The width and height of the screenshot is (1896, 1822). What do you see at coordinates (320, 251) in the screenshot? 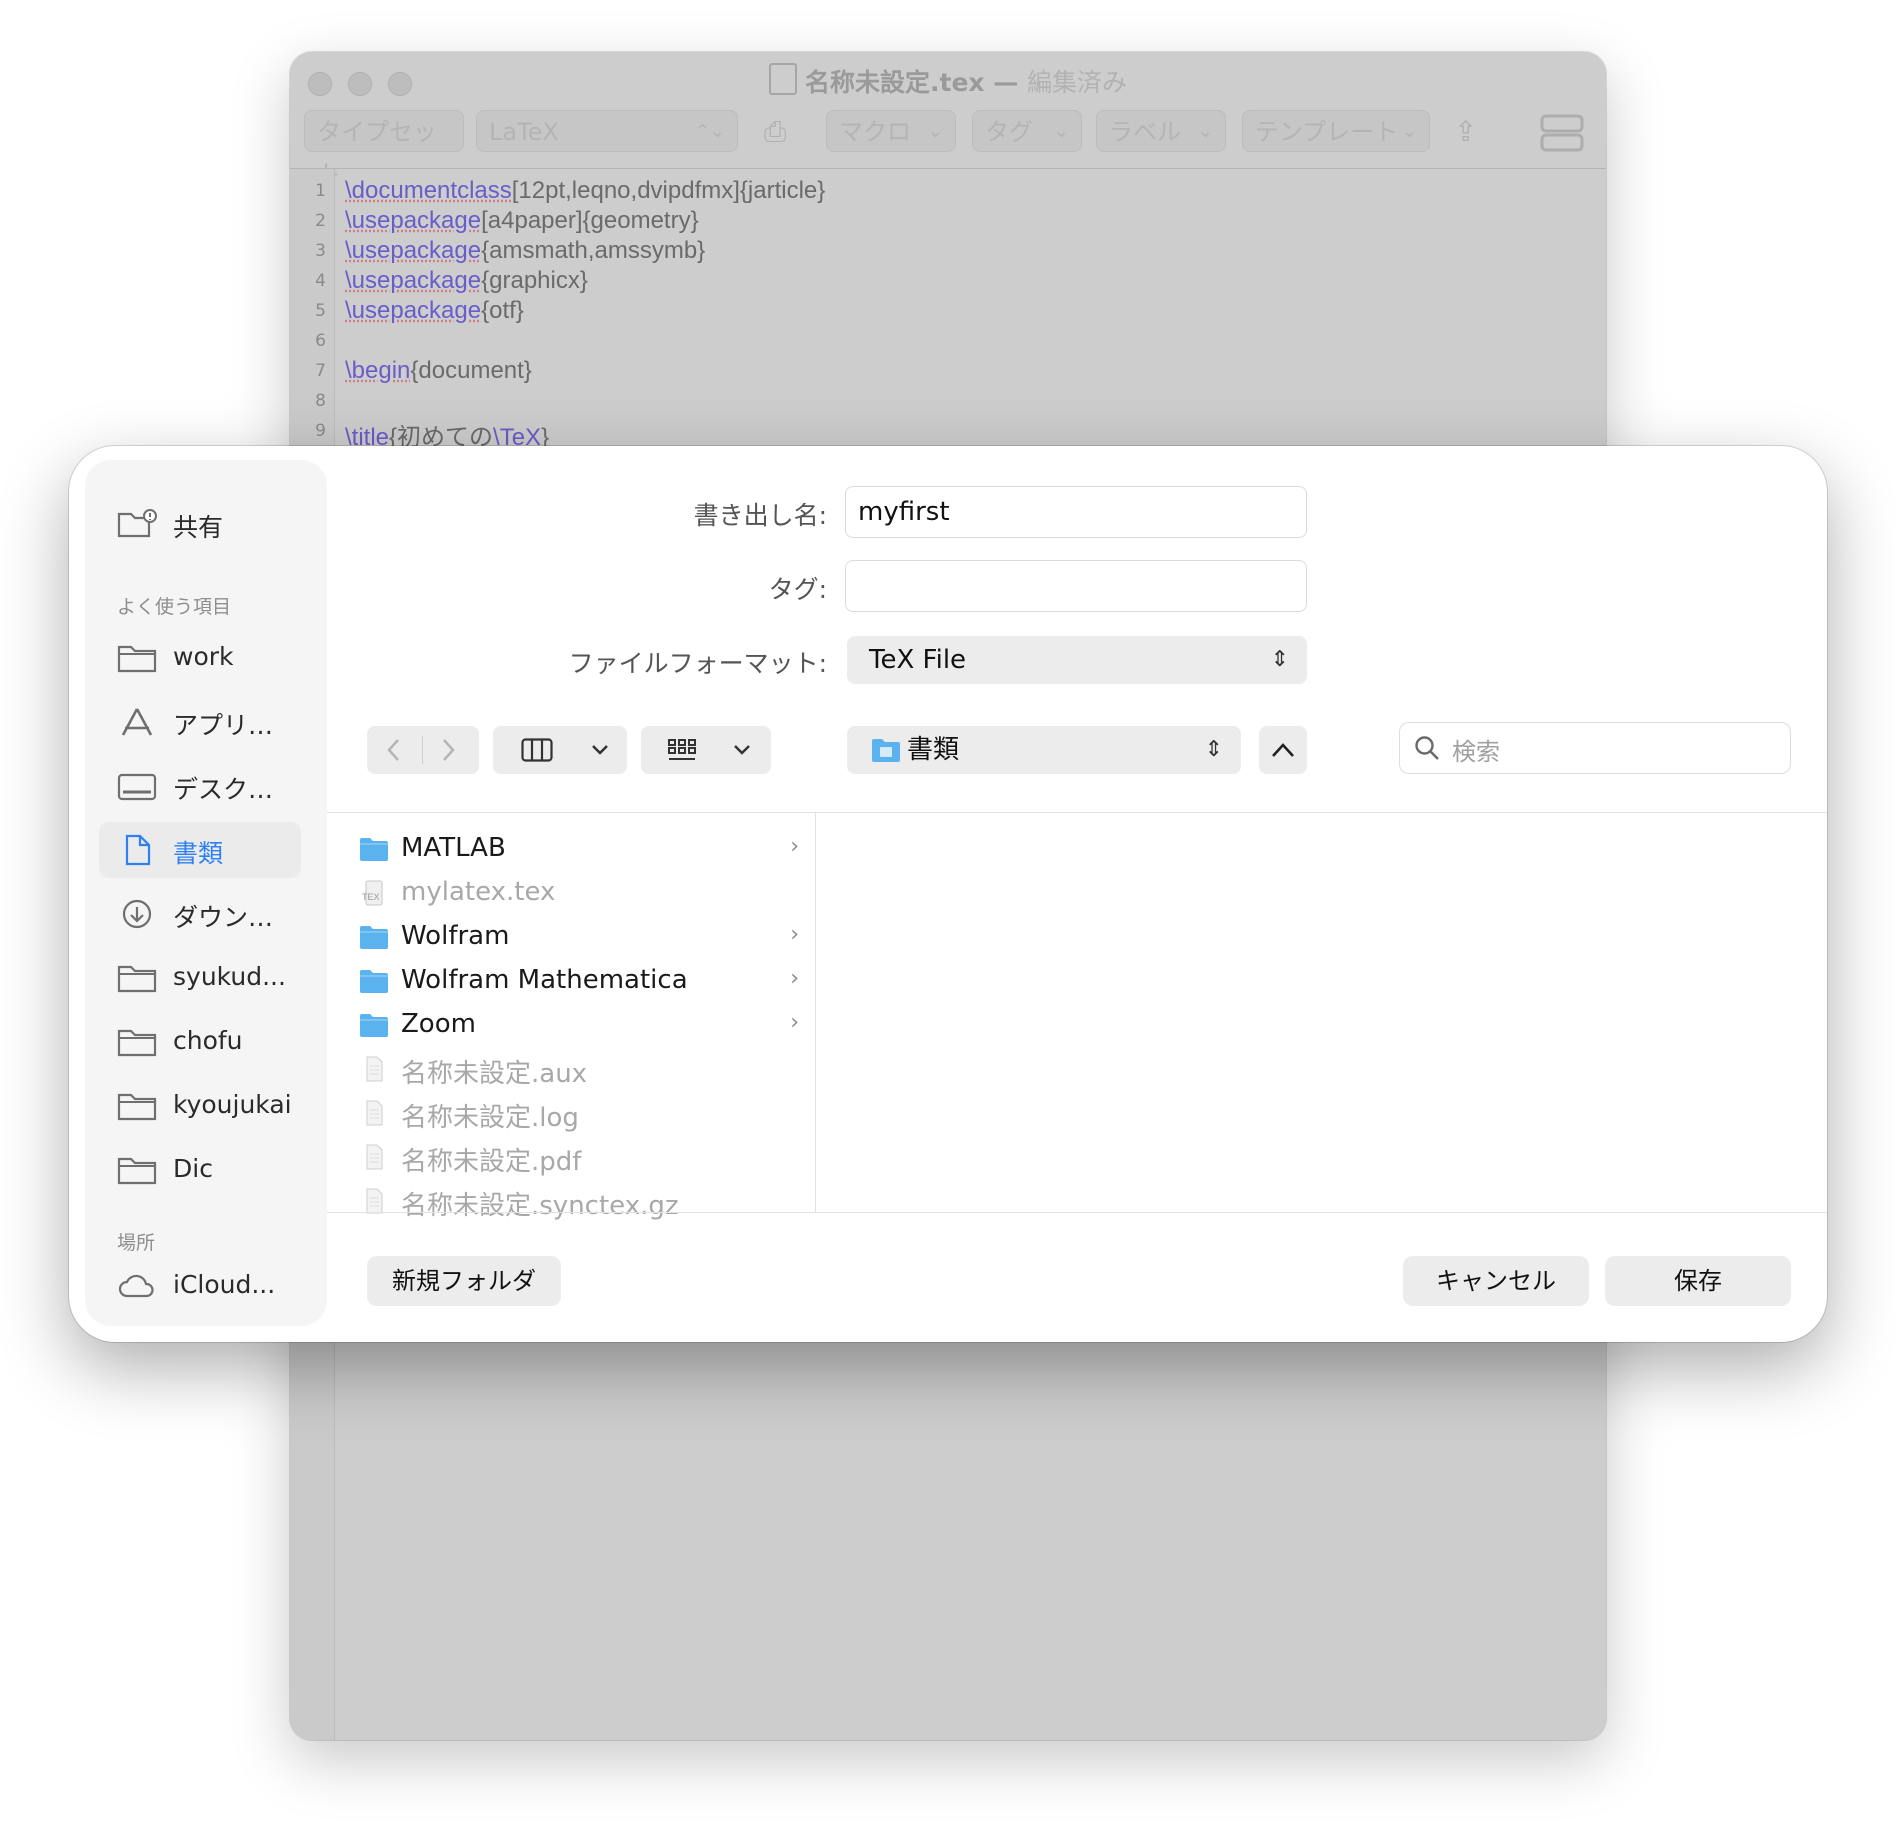
I see `line-number: 3` at bounding box center [320, 251].